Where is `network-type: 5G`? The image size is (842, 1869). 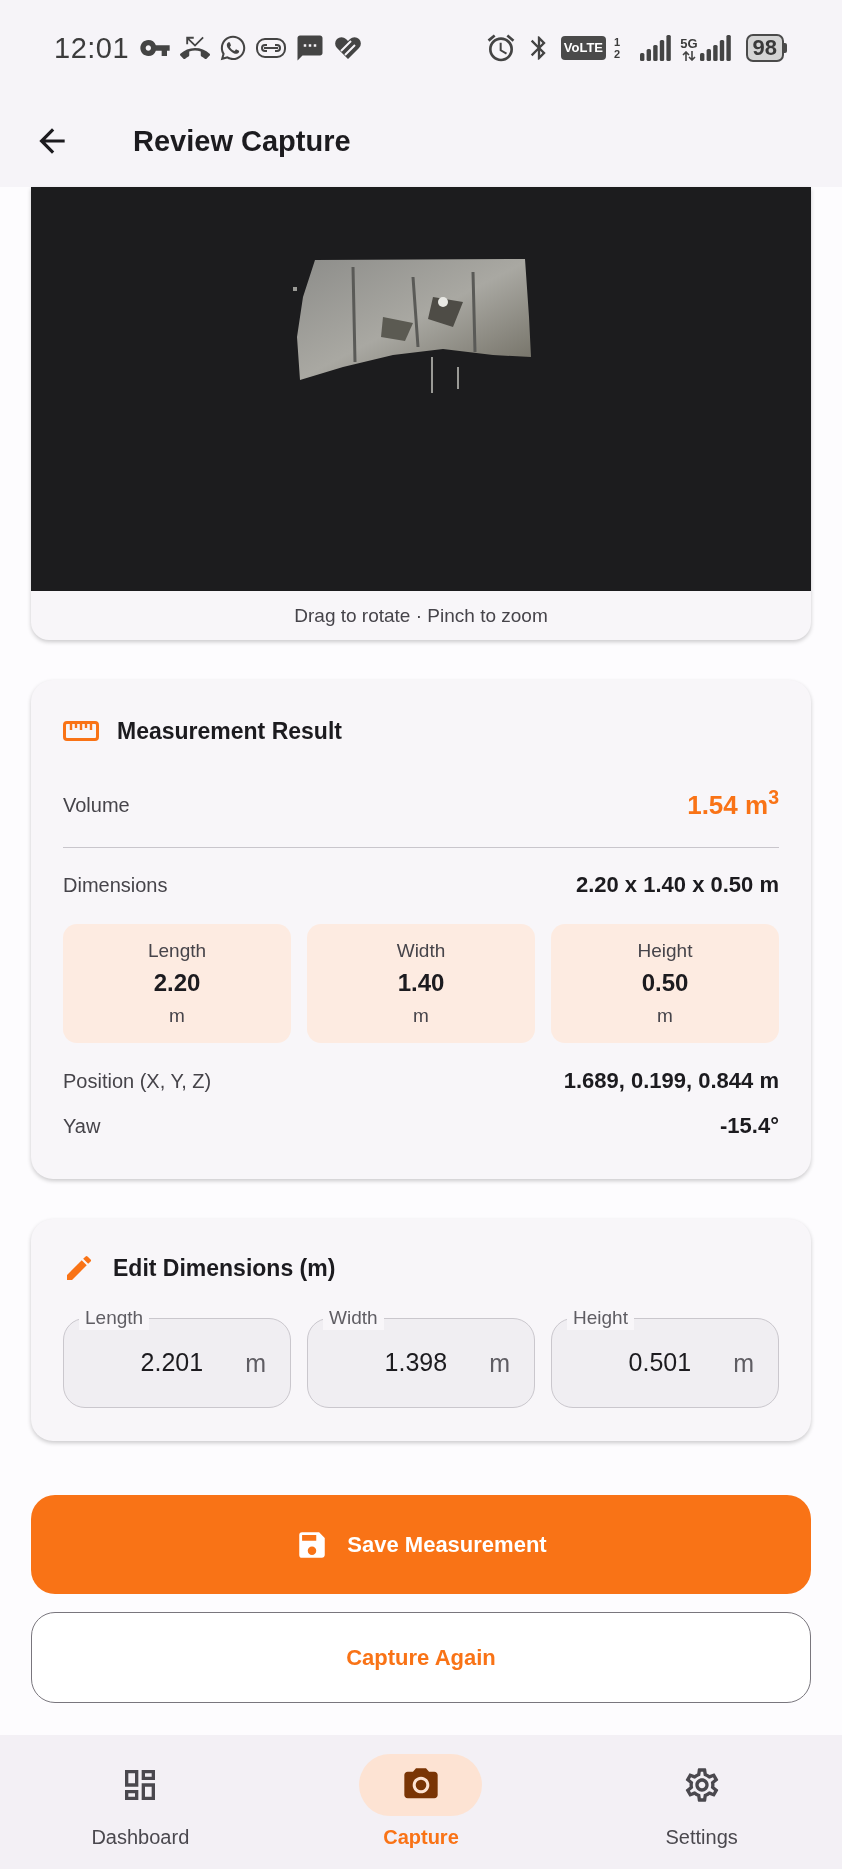 network-type: 5G is located at coordinates (689, 43).